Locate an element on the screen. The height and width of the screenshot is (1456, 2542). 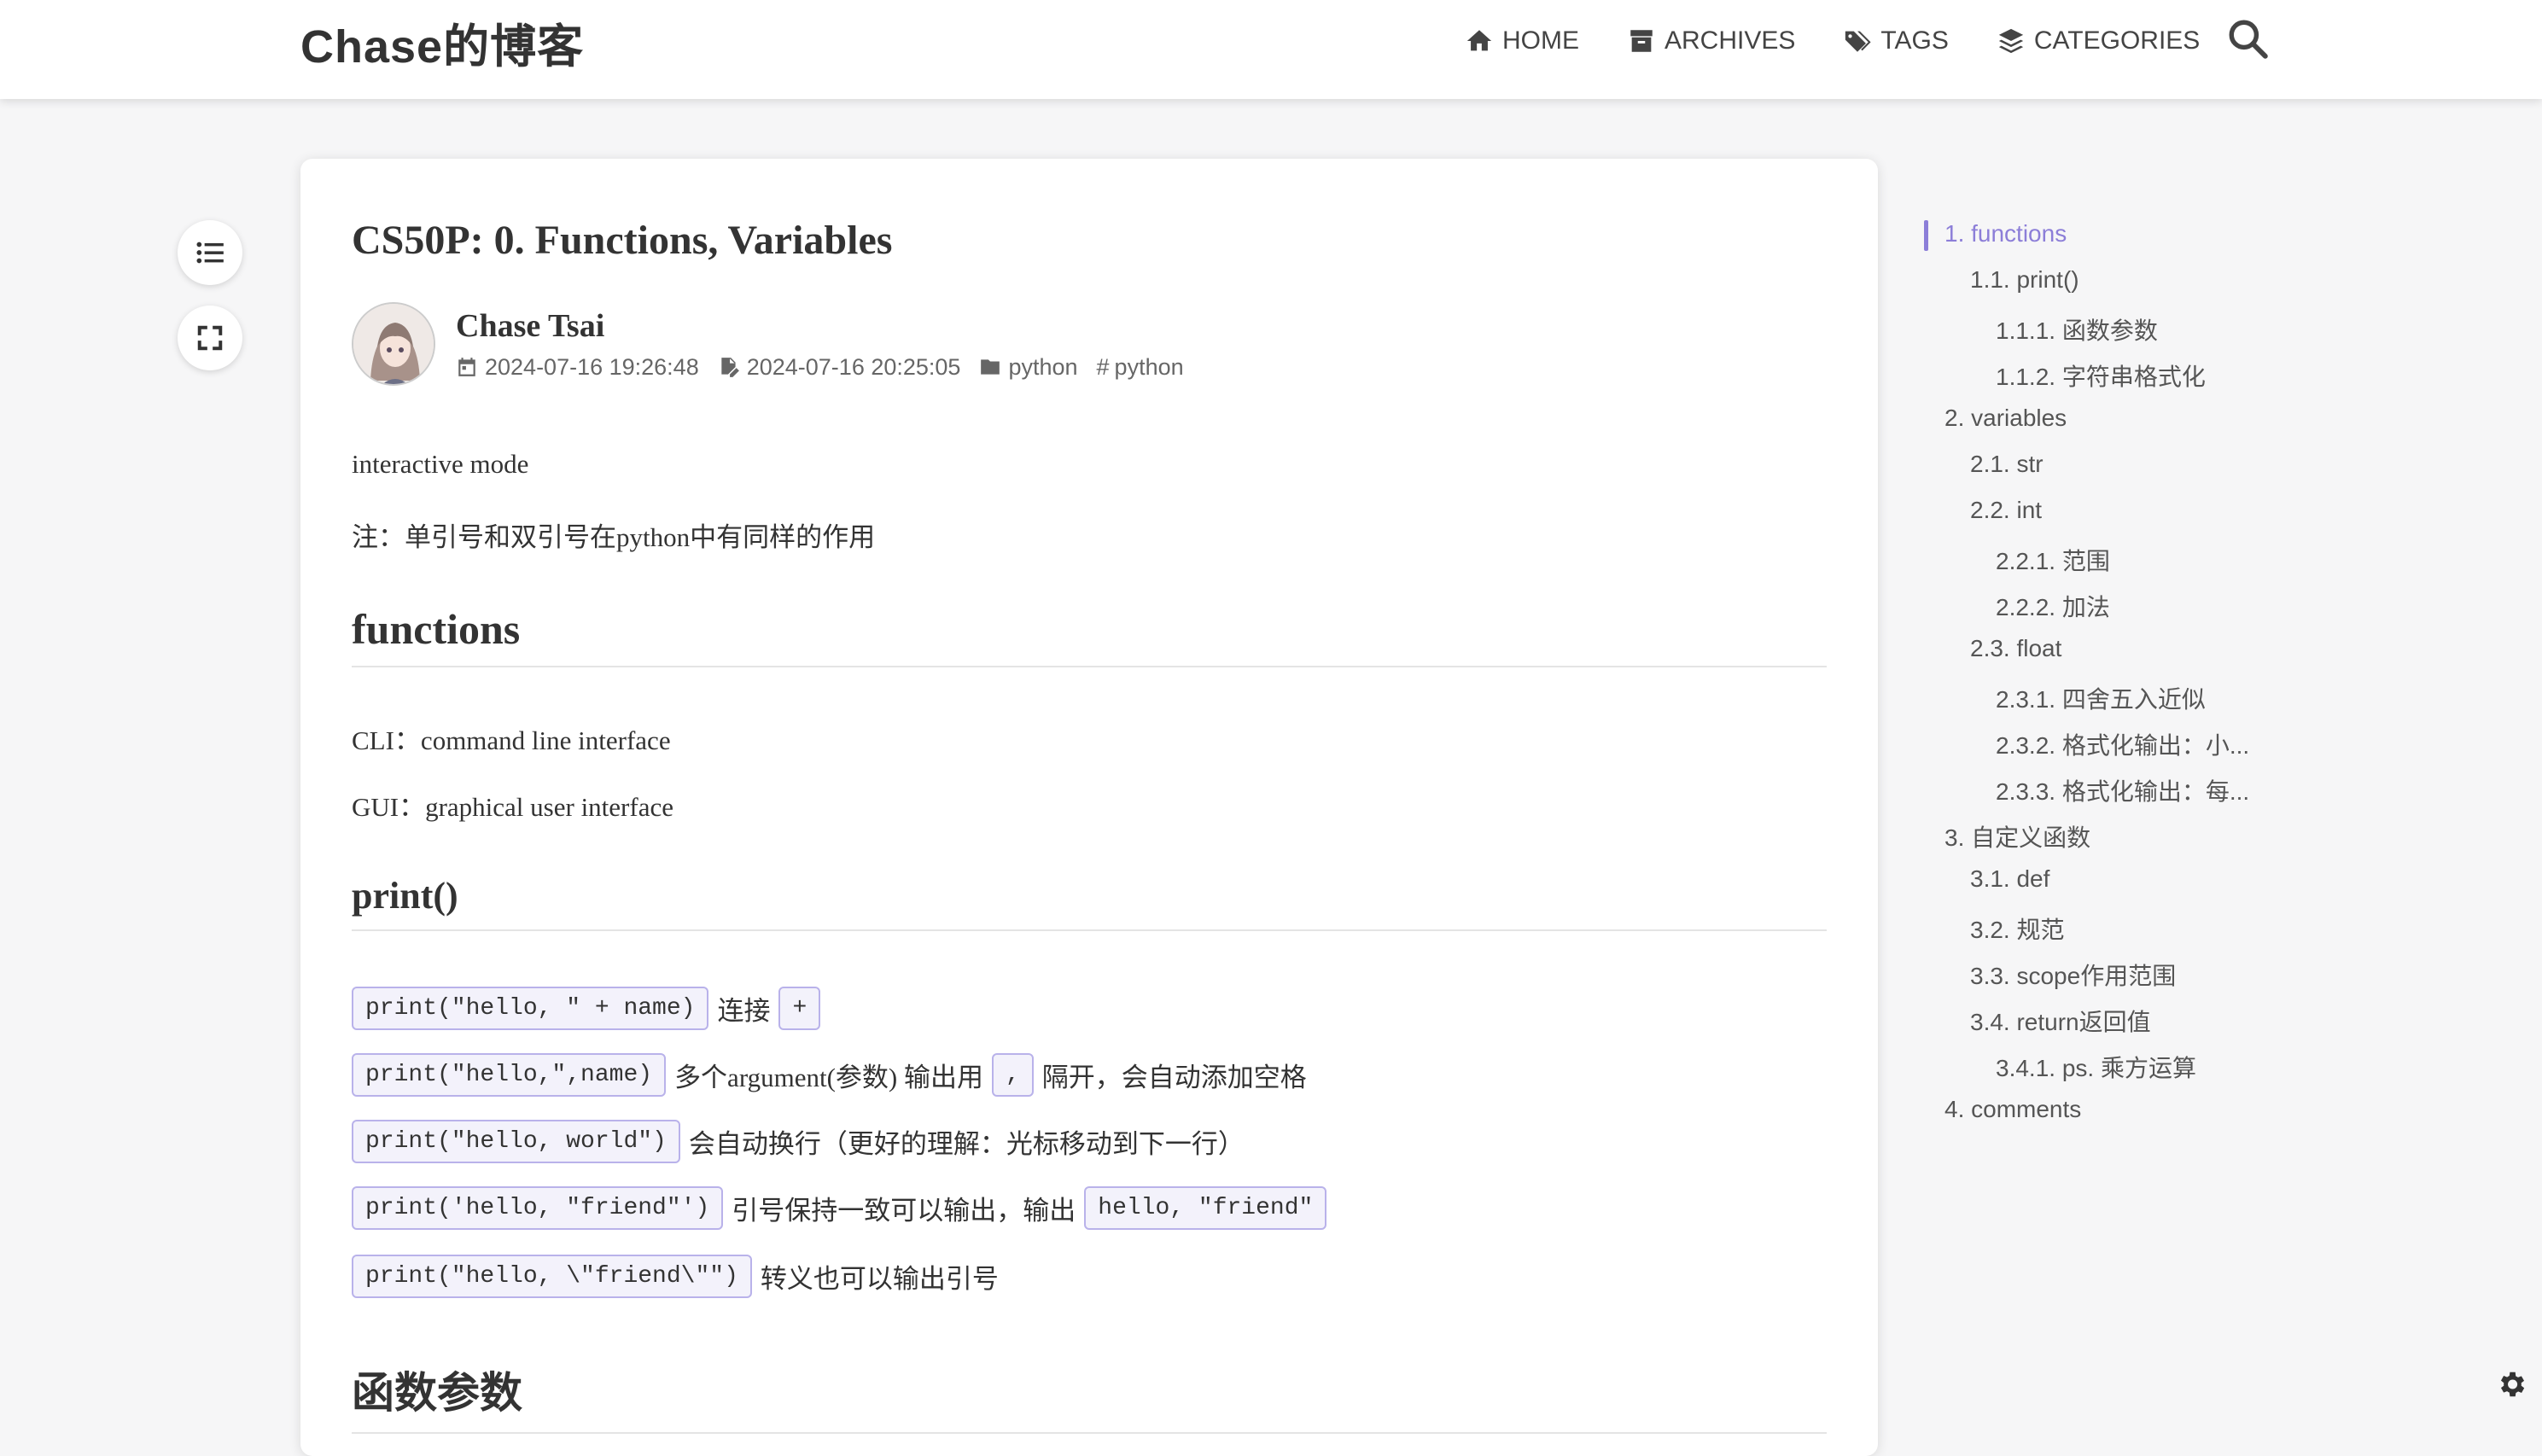
search-button is located at coordinates (2249, 39).